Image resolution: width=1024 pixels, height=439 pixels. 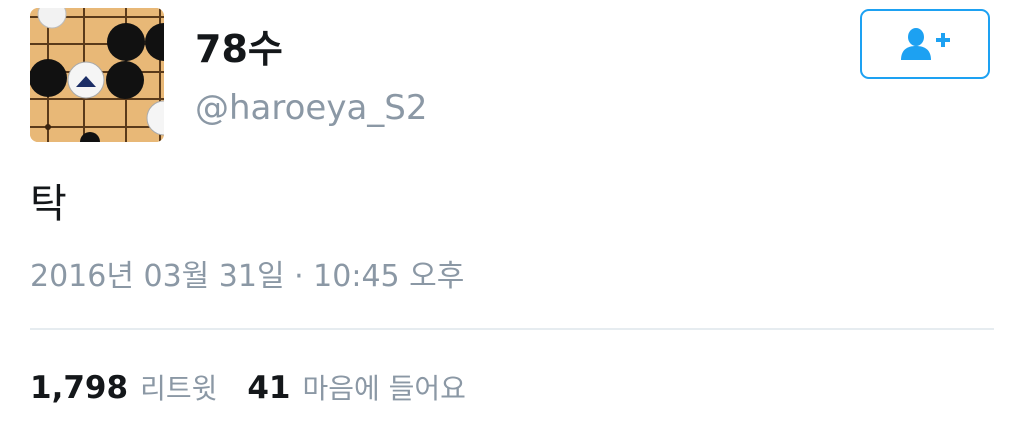 I want to click on retweets-label: 리트윗, so click(x=179, y=388).